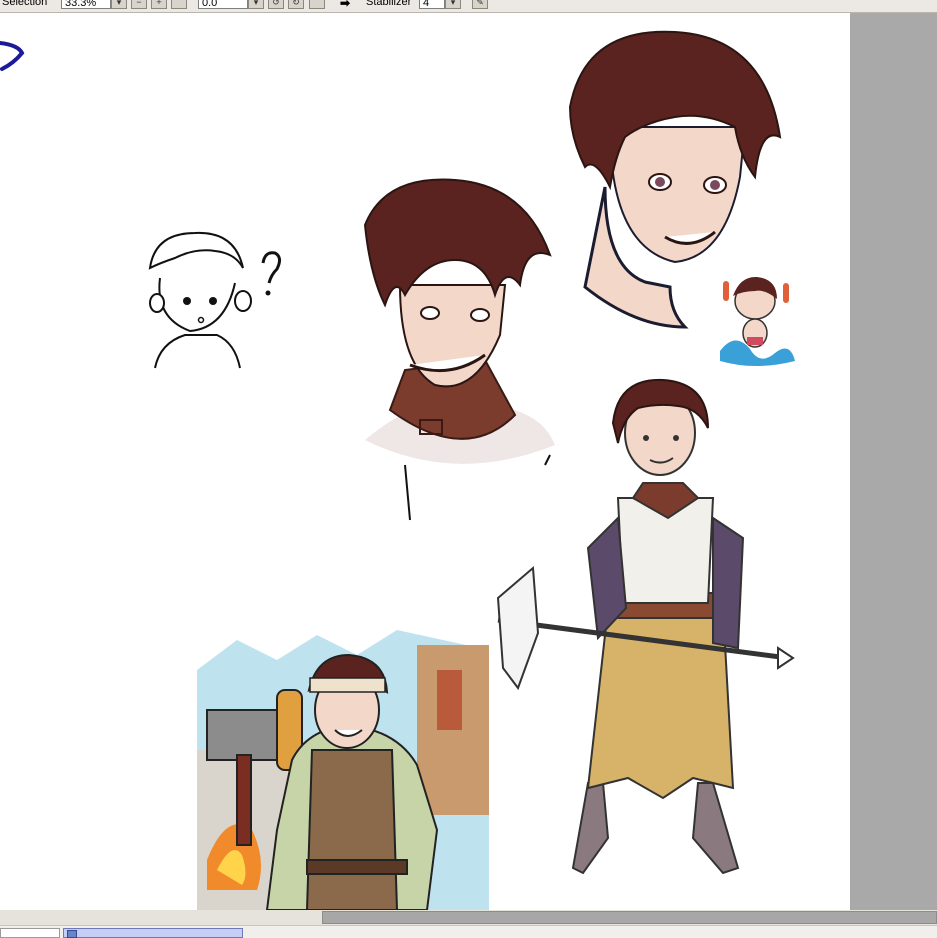 The width and height of the screenshot is (937, 938). Describe the element at coordinates (345, 5) in the screenshot. I see `arrow-right-icon: ➡` at that location.